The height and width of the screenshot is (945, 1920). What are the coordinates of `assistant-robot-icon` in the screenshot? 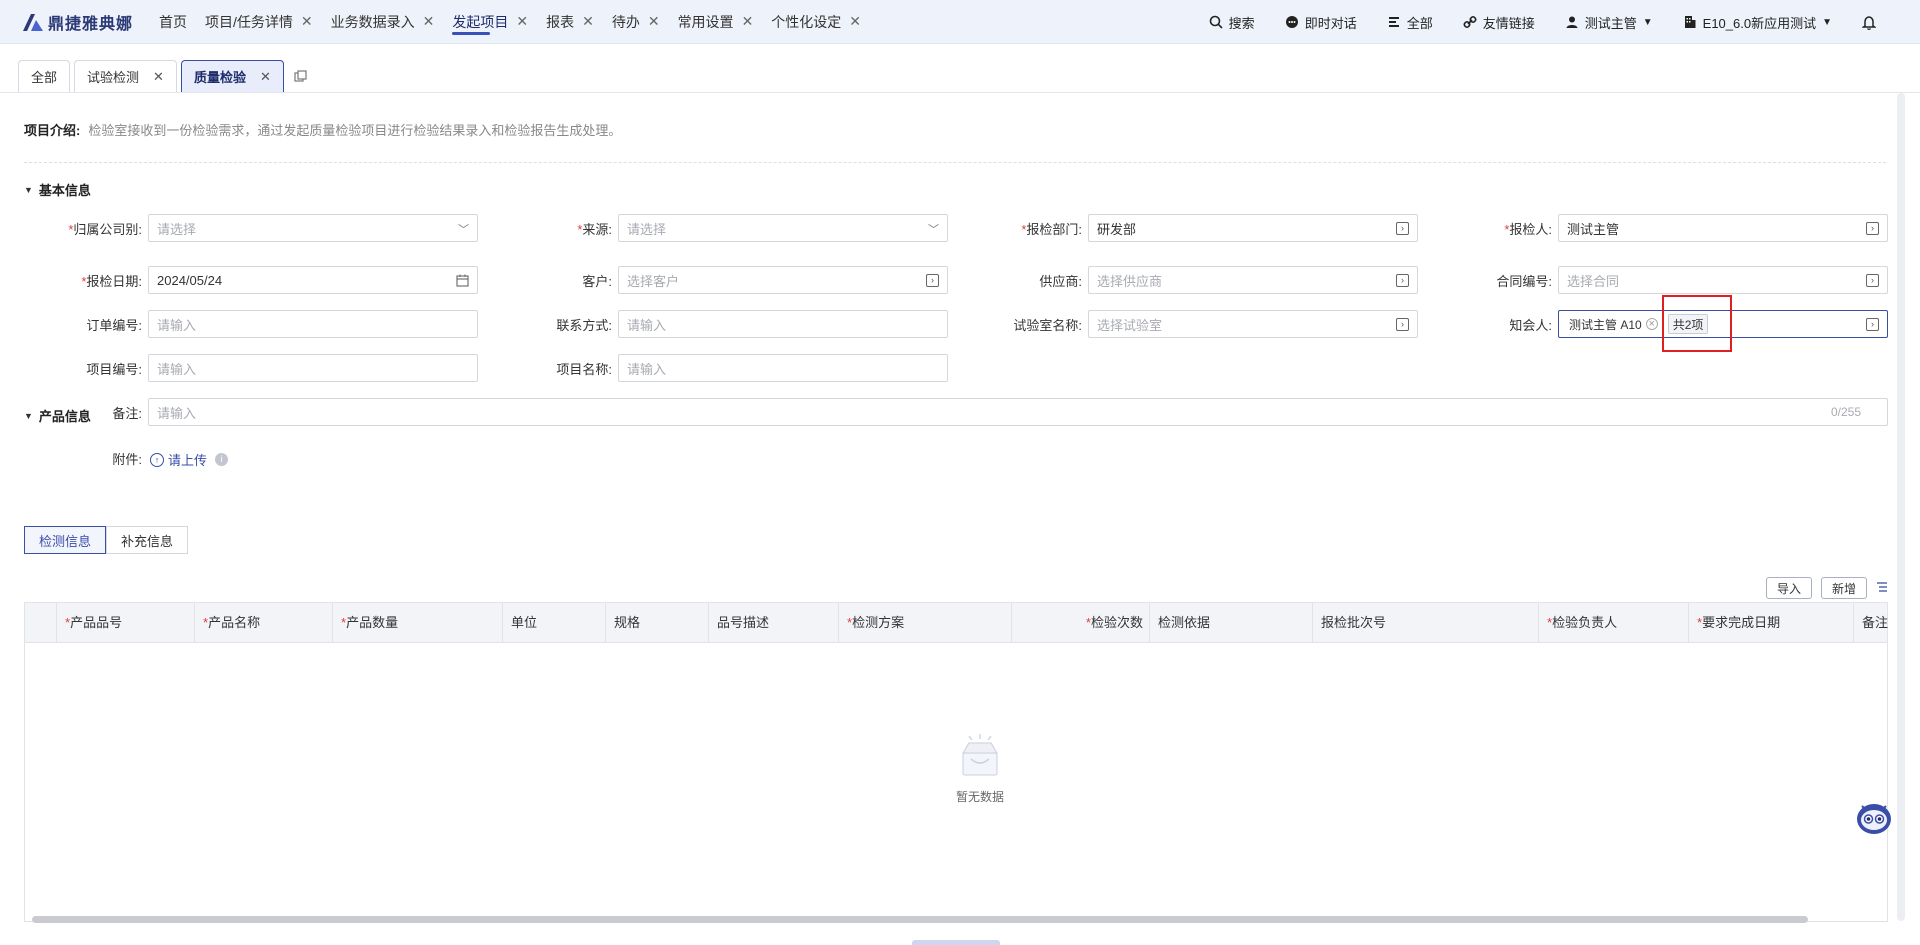 It's located at (1874, 818).